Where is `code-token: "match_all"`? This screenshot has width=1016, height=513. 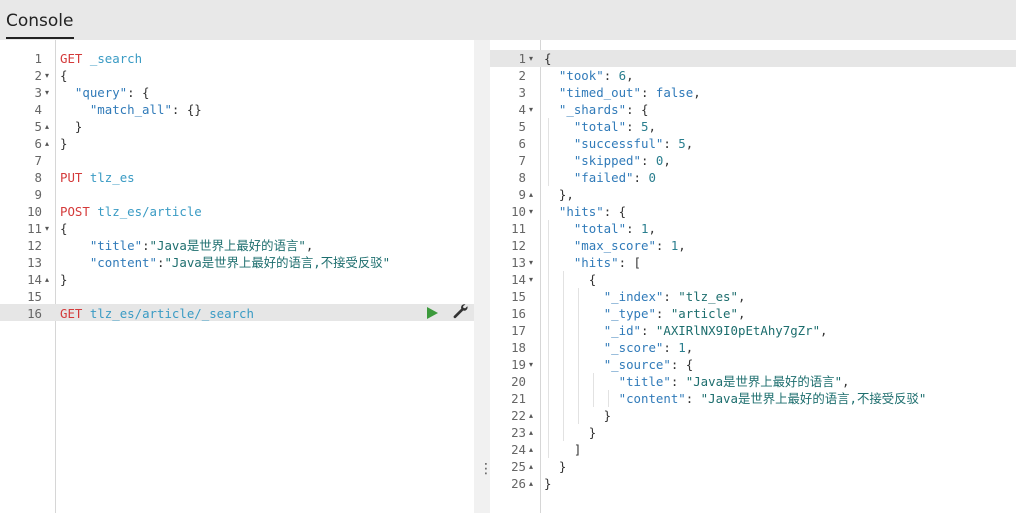
code-token: "match_all" is located at coordinates (130, 109).